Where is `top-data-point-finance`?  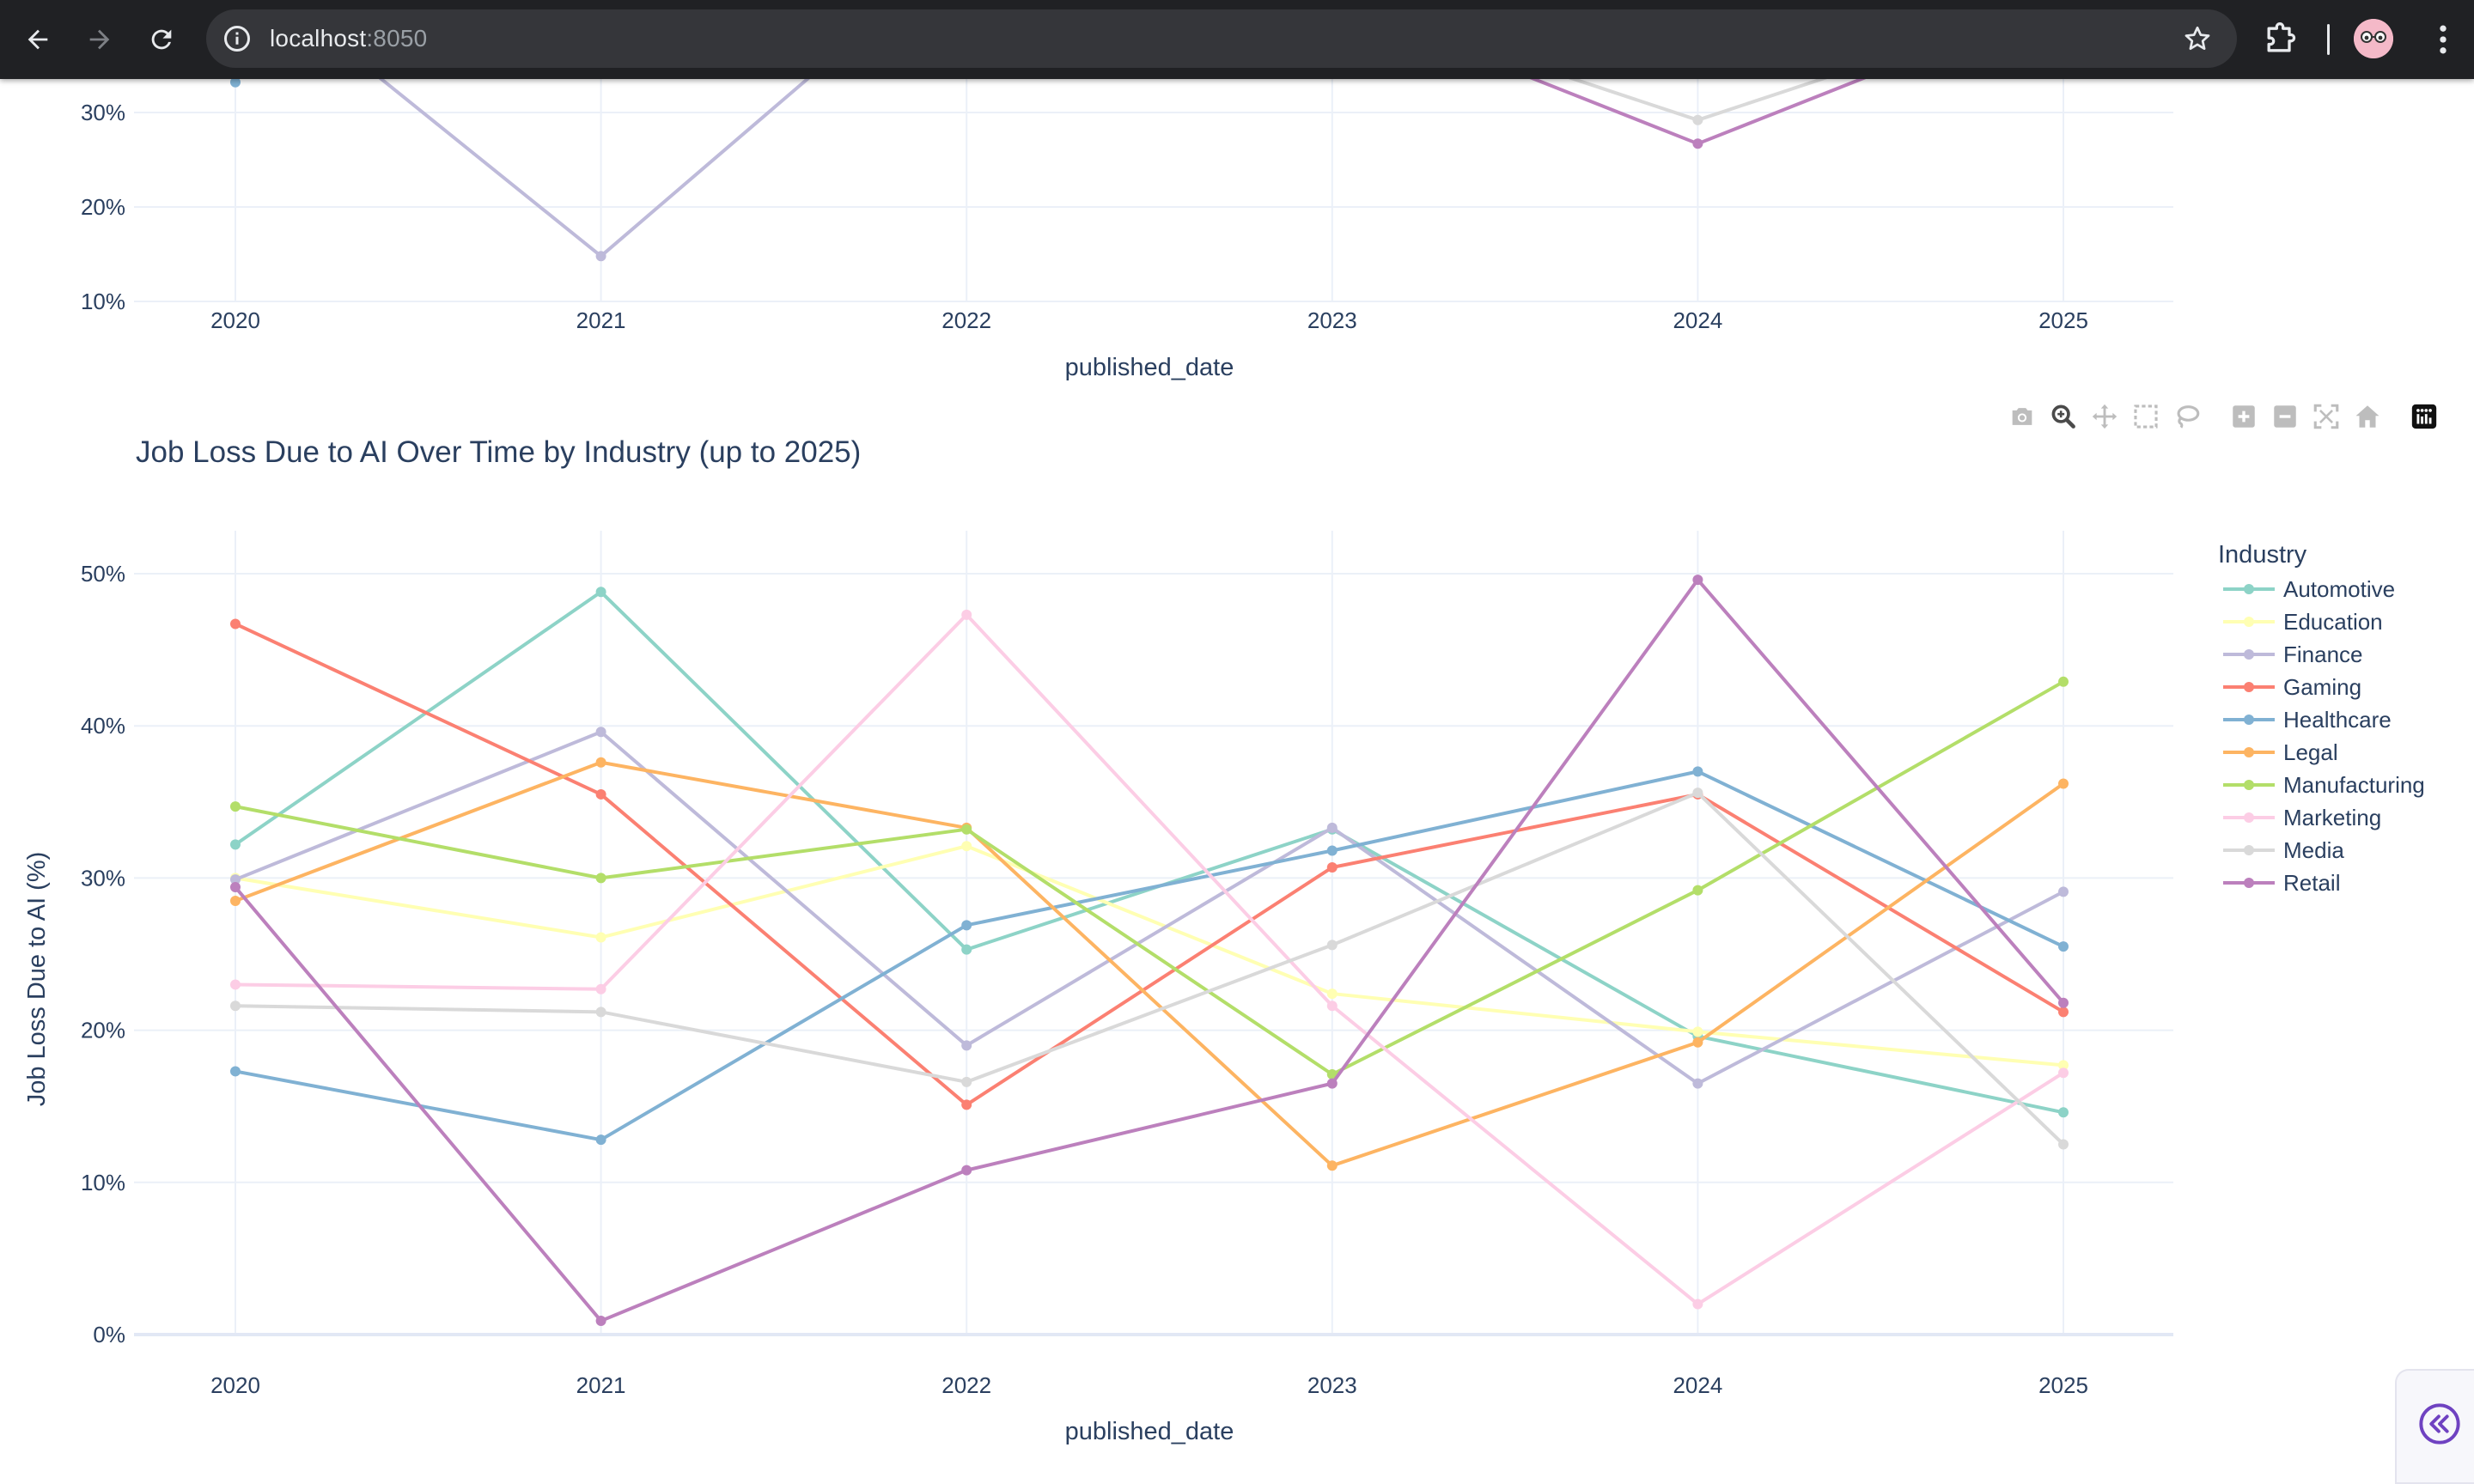 top-data-point-finance is located at coordinates (600, 257).